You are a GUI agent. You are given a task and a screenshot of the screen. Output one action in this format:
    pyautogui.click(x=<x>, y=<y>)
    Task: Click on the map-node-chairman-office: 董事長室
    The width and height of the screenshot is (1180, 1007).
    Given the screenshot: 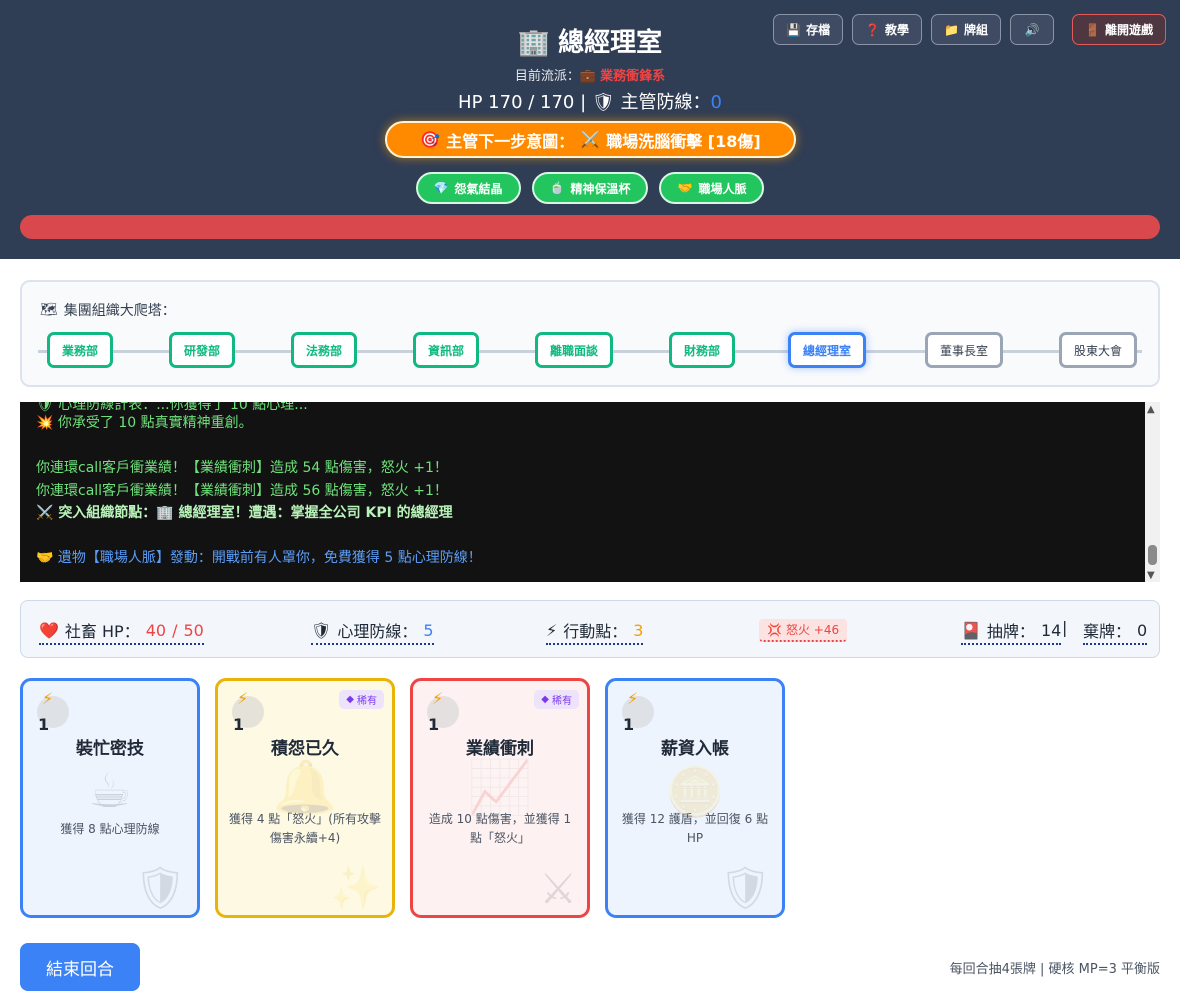 What is the action you would take?
    pyautogui.click(x=964, y=350)
    